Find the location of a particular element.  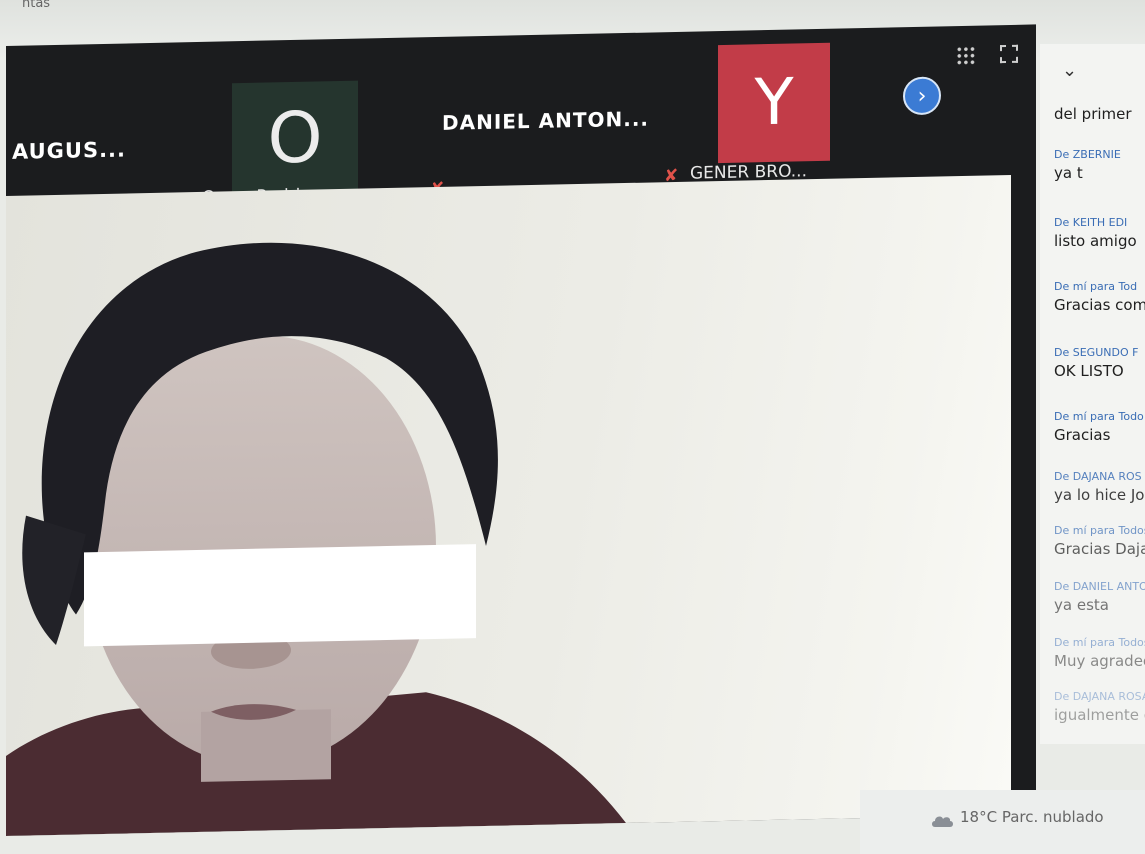

chat-message: De DAJANA ROS ya lo hice Jose is located at coordinates (1099, 487).